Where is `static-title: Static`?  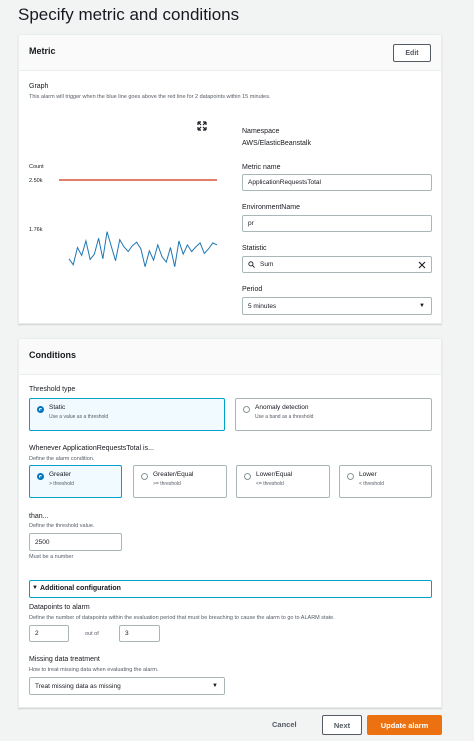 static-title: Static is located at coordinates (57, 407).